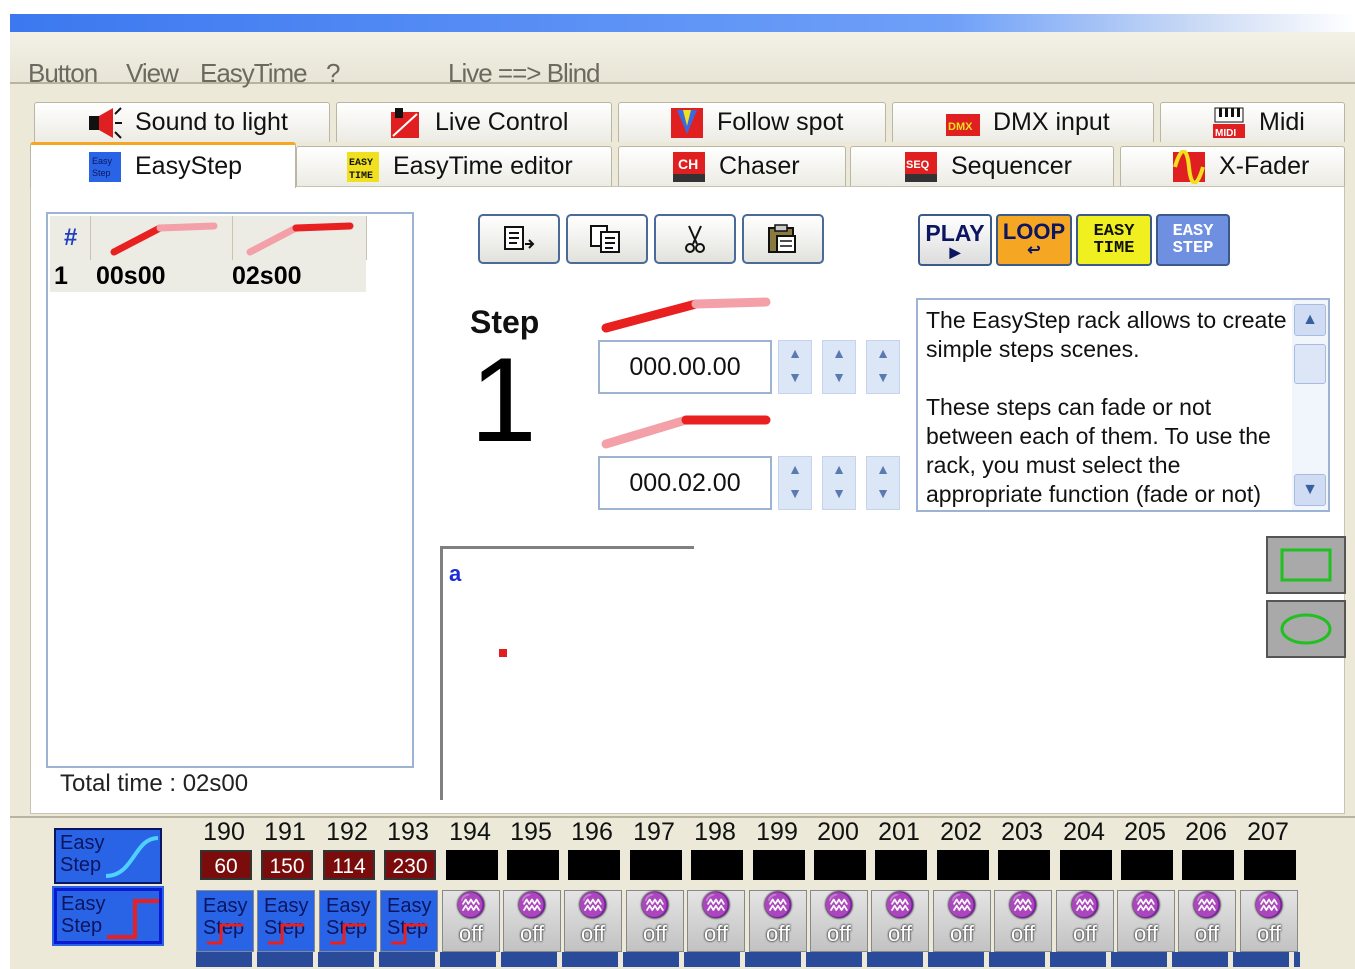 The height and width of the screenshot is (969, 1355). I want to click on easy-time-label-2: TIME, so click(1114, 248).